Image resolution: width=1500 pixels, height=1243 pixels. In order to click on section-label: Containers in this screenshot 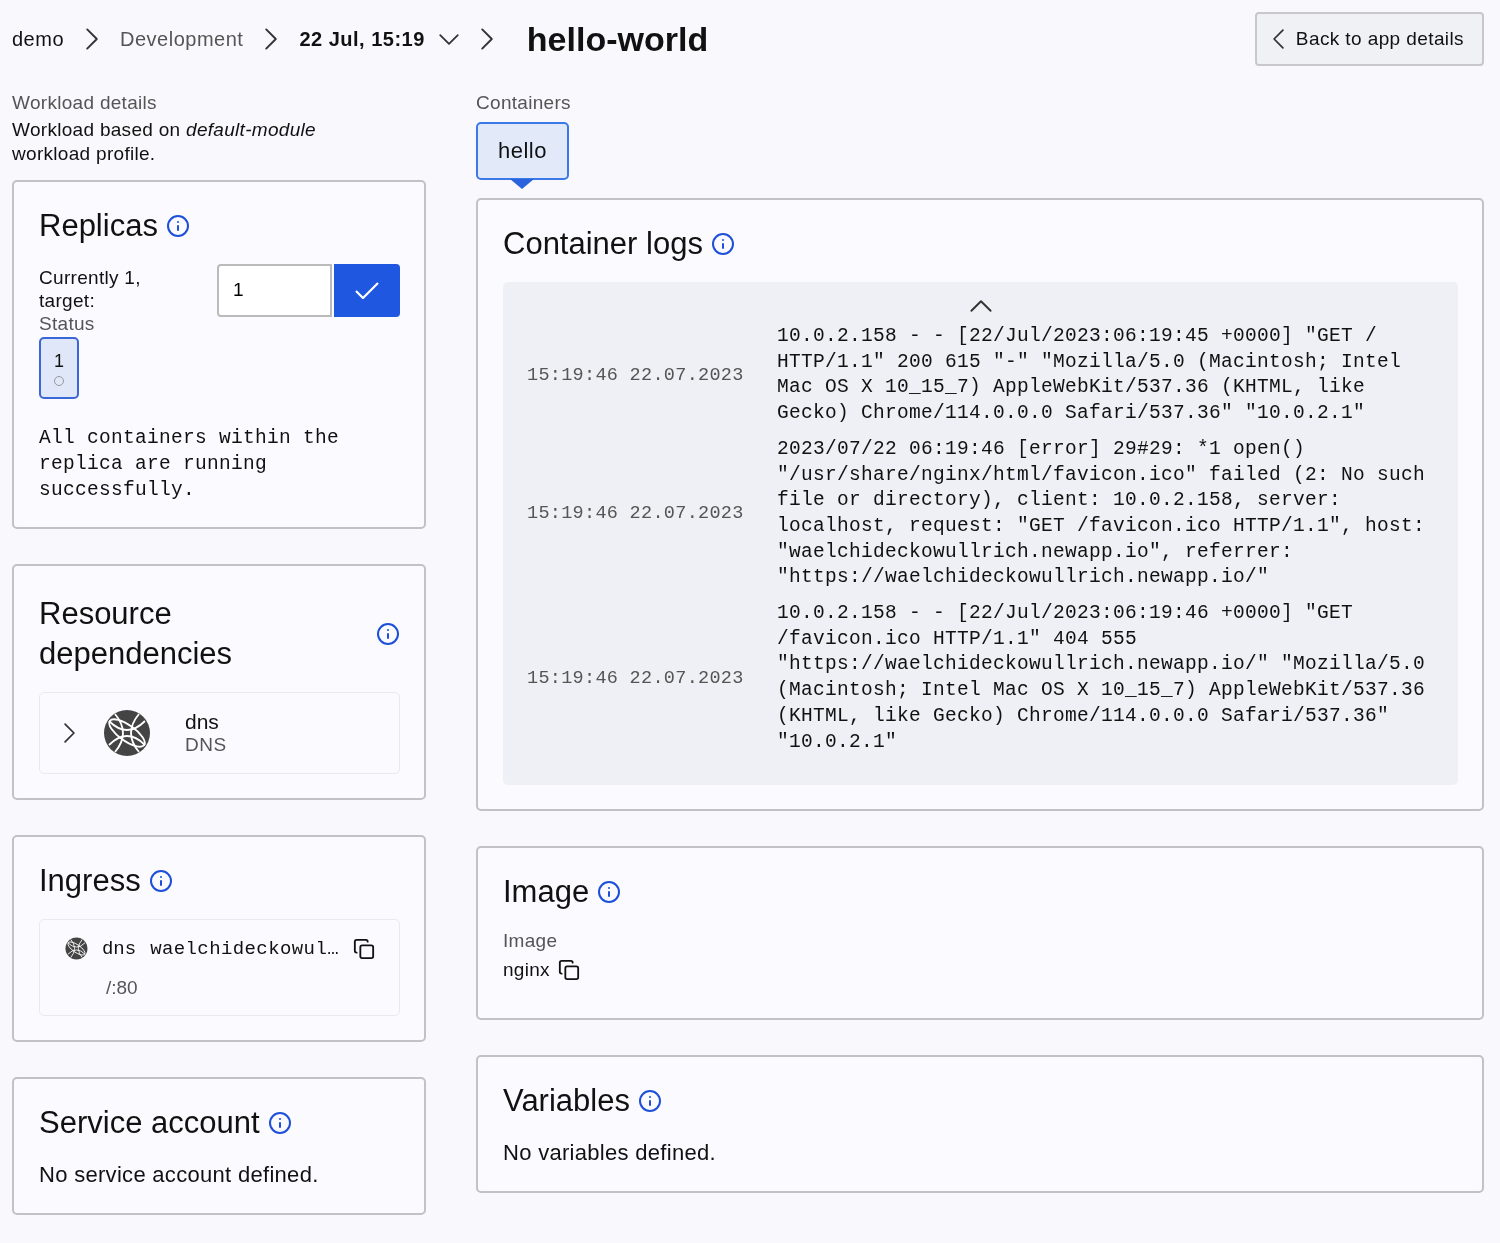, I will do `click(524, 103)`.